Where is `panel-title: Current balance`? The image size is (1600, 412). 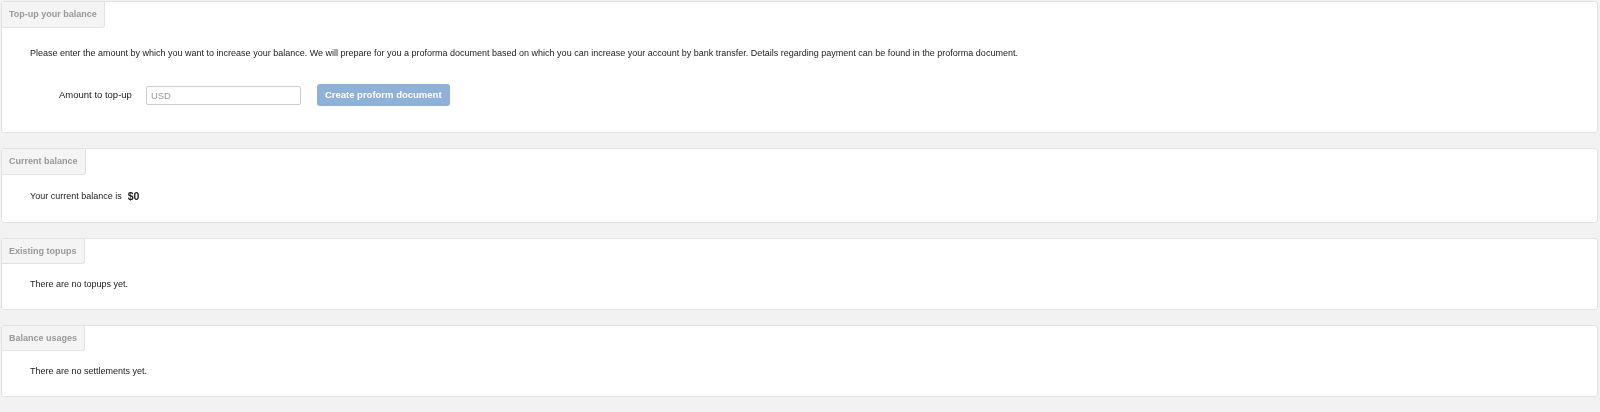
panel-title: Current balance is located at coordinates (44, 162).